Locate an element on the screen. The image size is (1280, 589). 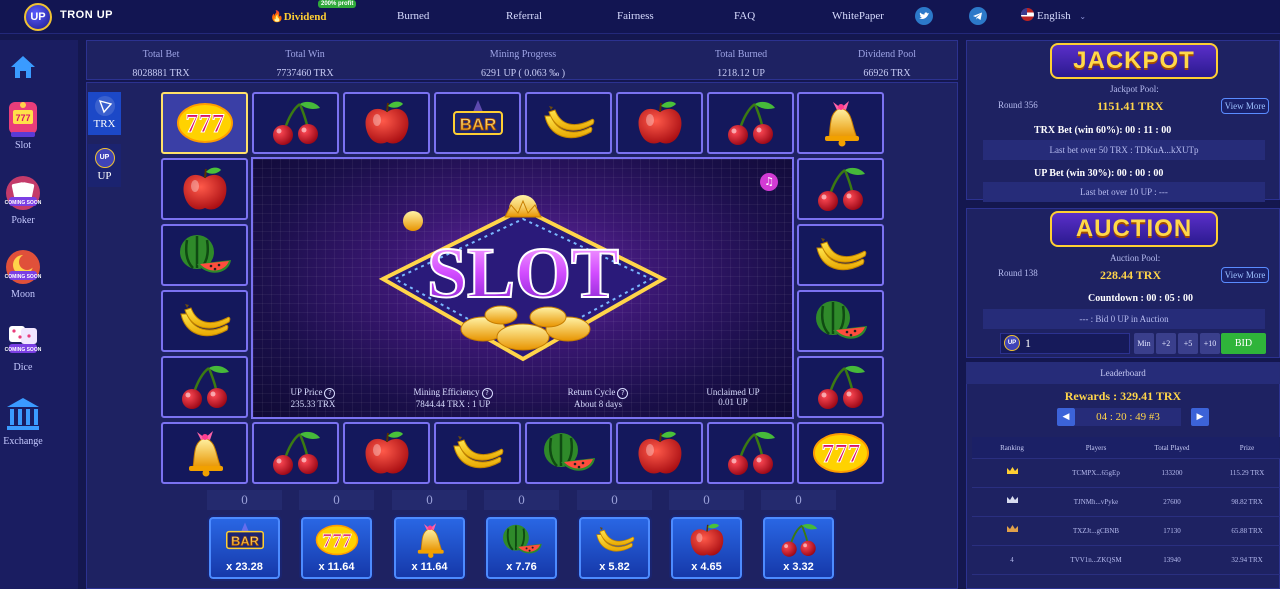
slot-logo: SLOT is located at coordinates (523, 278).